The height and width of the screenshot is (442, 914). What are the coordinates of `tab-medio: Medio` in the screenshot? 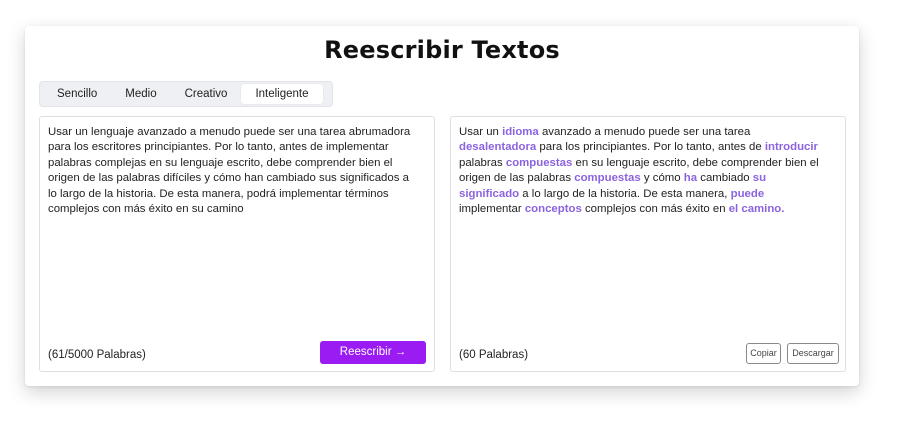 It's located at (140, 94).